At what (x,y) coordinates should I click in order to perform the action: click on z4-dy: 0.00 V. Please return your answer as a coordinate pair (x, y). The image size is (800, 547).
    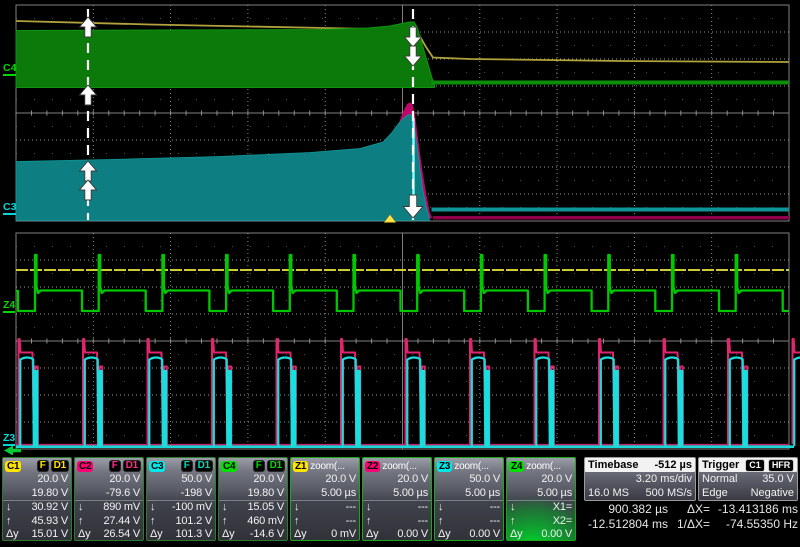
    Looking at the image, I should click on (556, 534).